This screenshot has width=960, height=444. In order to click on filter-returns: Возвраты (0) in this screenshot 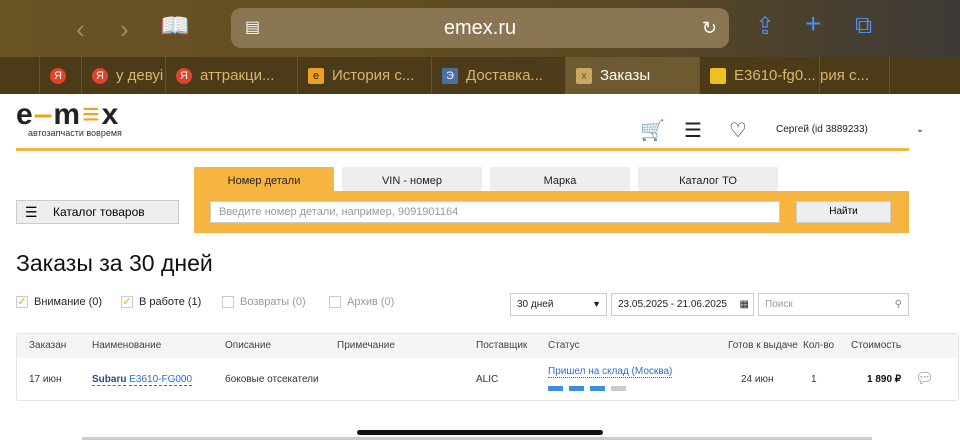, I will do `click(264, 302)`.